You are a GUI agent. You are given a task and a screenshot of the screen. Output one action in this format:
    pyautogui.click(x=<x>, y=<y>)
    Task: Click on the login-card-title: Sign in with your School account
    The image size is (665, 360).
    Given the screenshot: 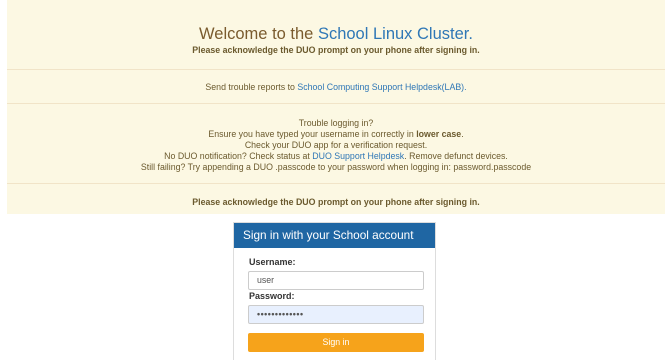 What is the action you would take?
    pyautogui.click(x=334, y=235)
    